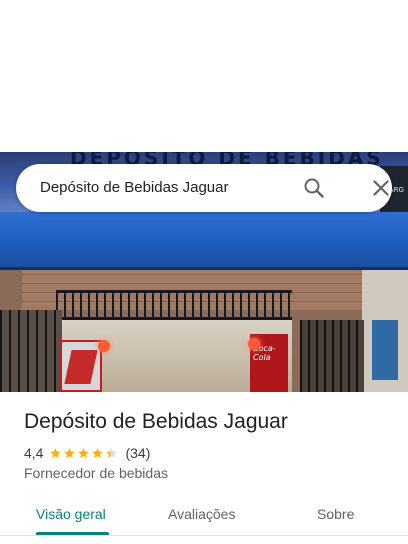 This screenshot has width=408, height=544. What do you see at coordinates (201, 514) in the screenshot?
I see `tab-reviews: Avaliações` at bounding box center [201, 514].